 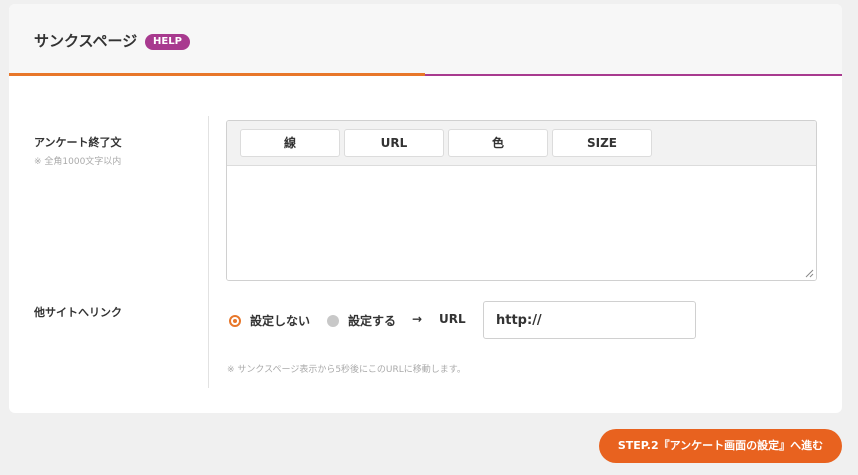 What do you see at coordinates (633, 75) in the screenshot?
I see `progress-line-next` at bounding box center [633, 75].